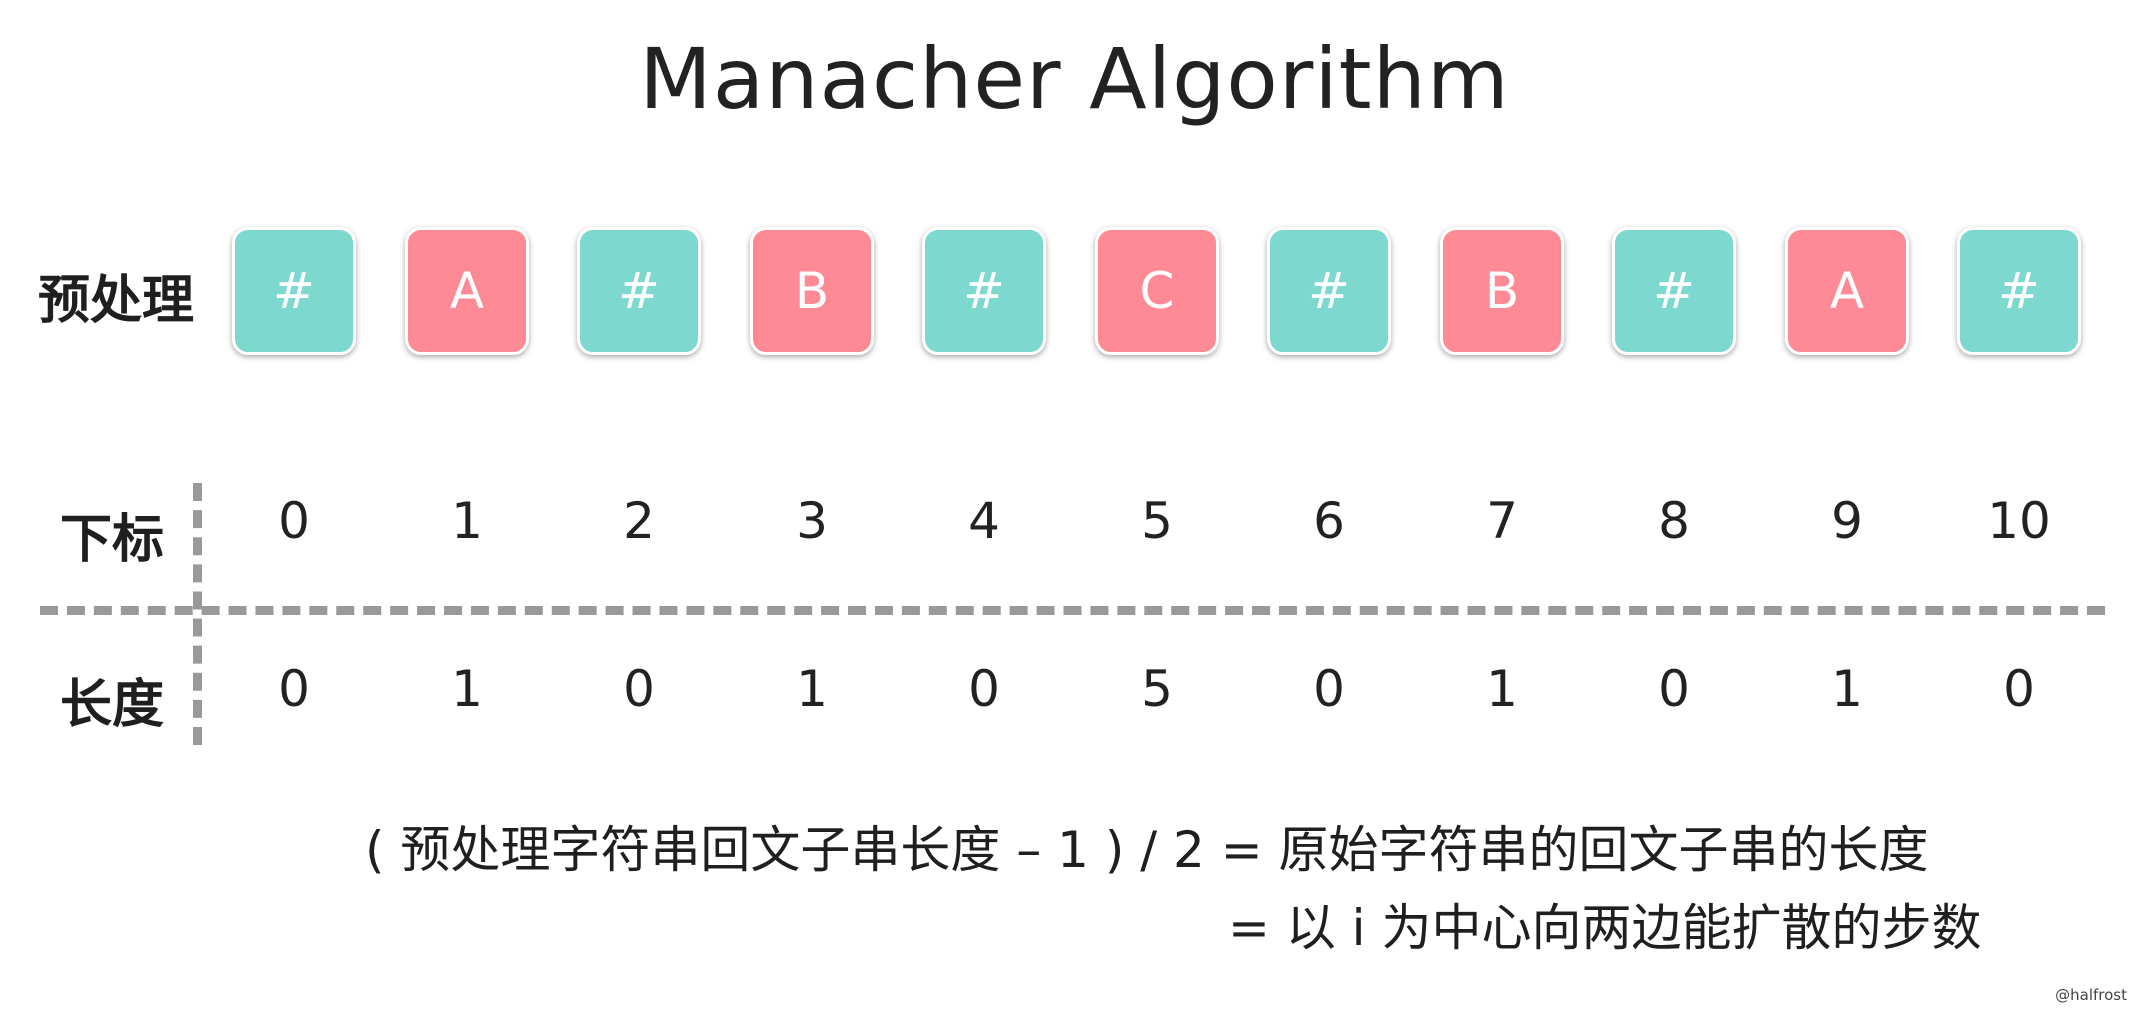 The height and width of the screenshot is (1026, 2149). Describe the element at coordinates (294, 521) in the screenshot. I see `index-value: 0` at that location.